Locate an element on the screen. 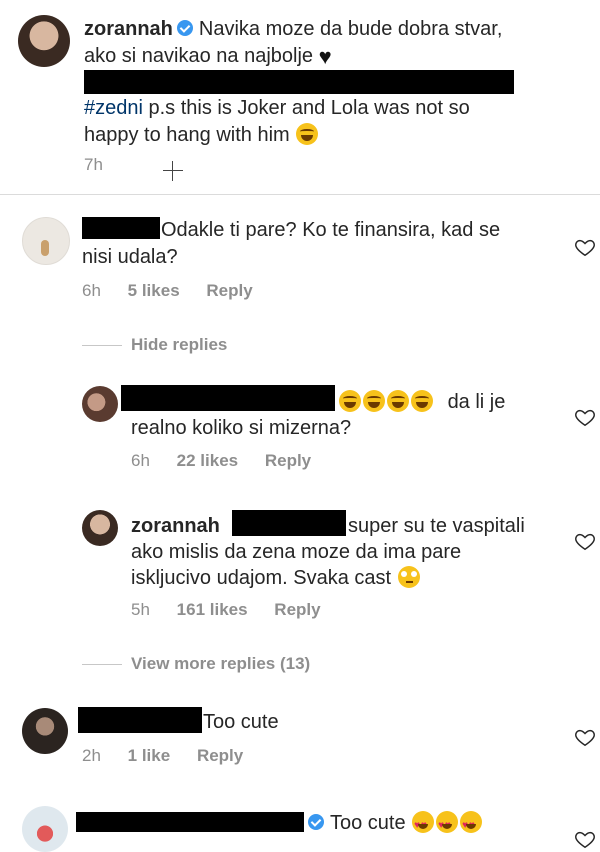 The width and height of the screenshot is (600, 852). caption-text-2: ako si navikao na najbolje is located at coordinates (199, 56).